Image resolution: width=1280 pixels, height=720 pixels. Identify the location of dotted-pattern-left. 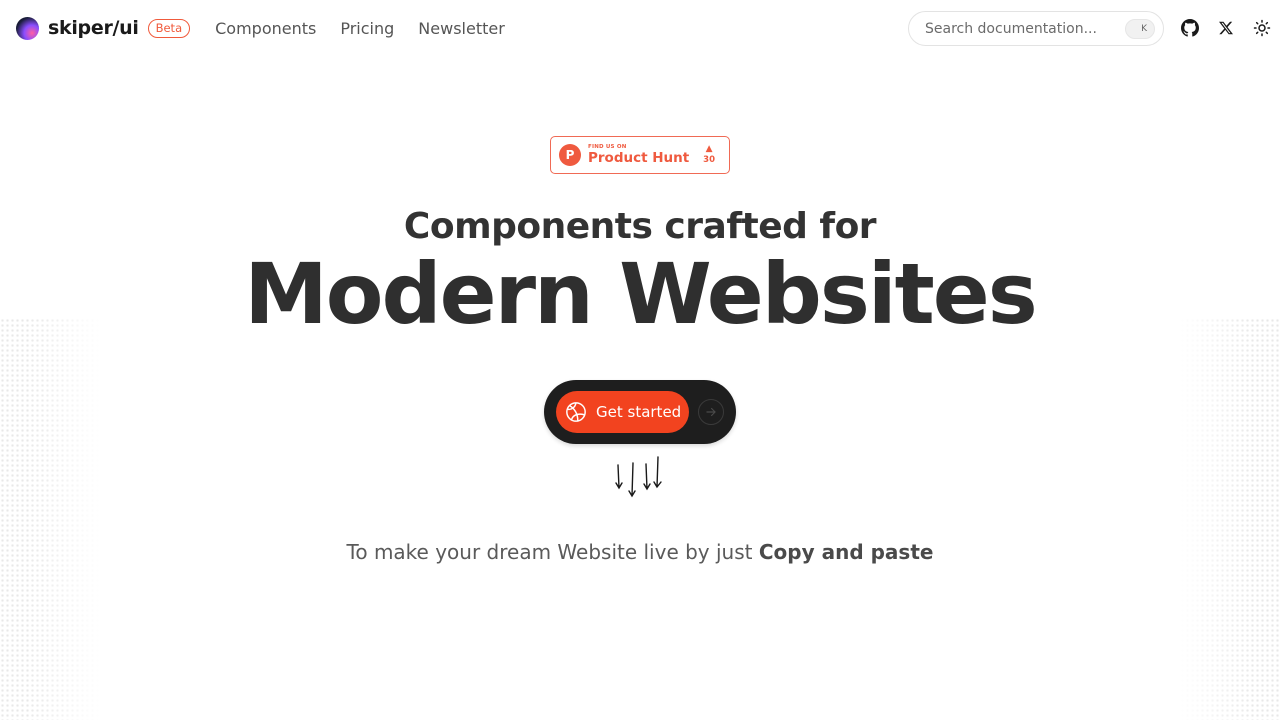
(50, 519).